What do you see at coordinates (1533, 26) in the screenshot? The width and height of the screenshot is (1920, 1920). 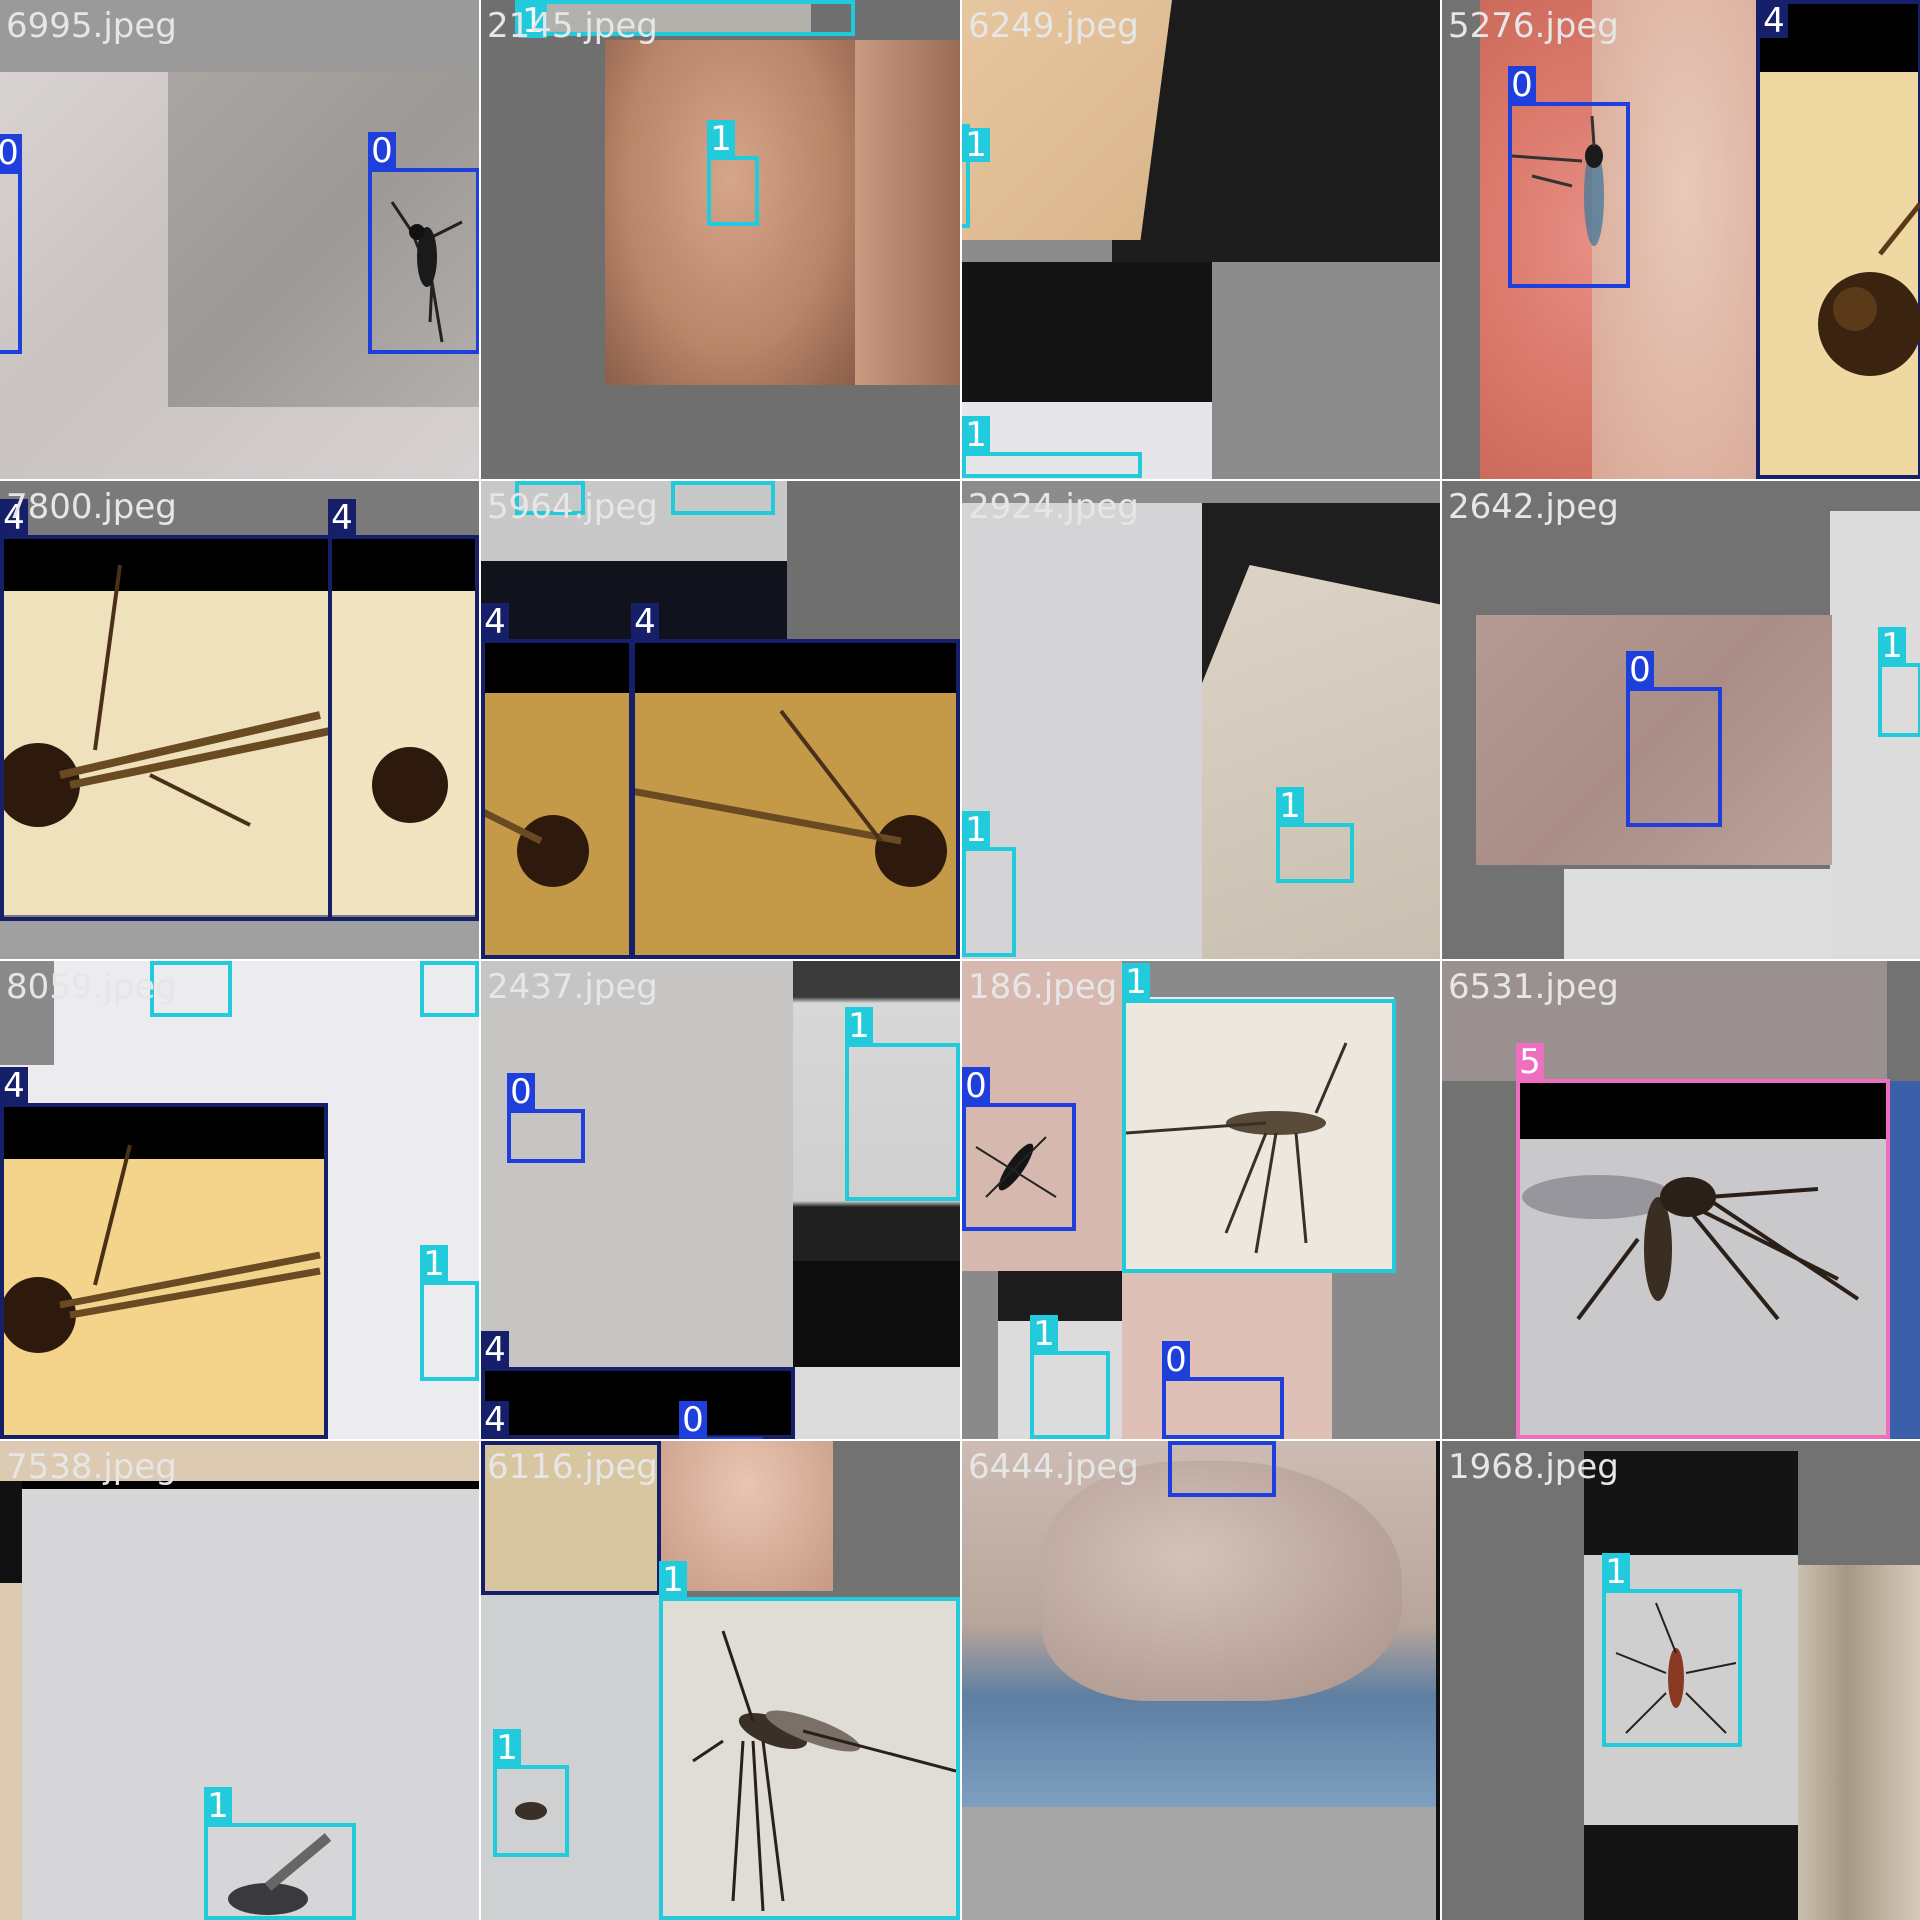 I see `filename-label: 5276.jpeg` at bounding box center [1533, 26].